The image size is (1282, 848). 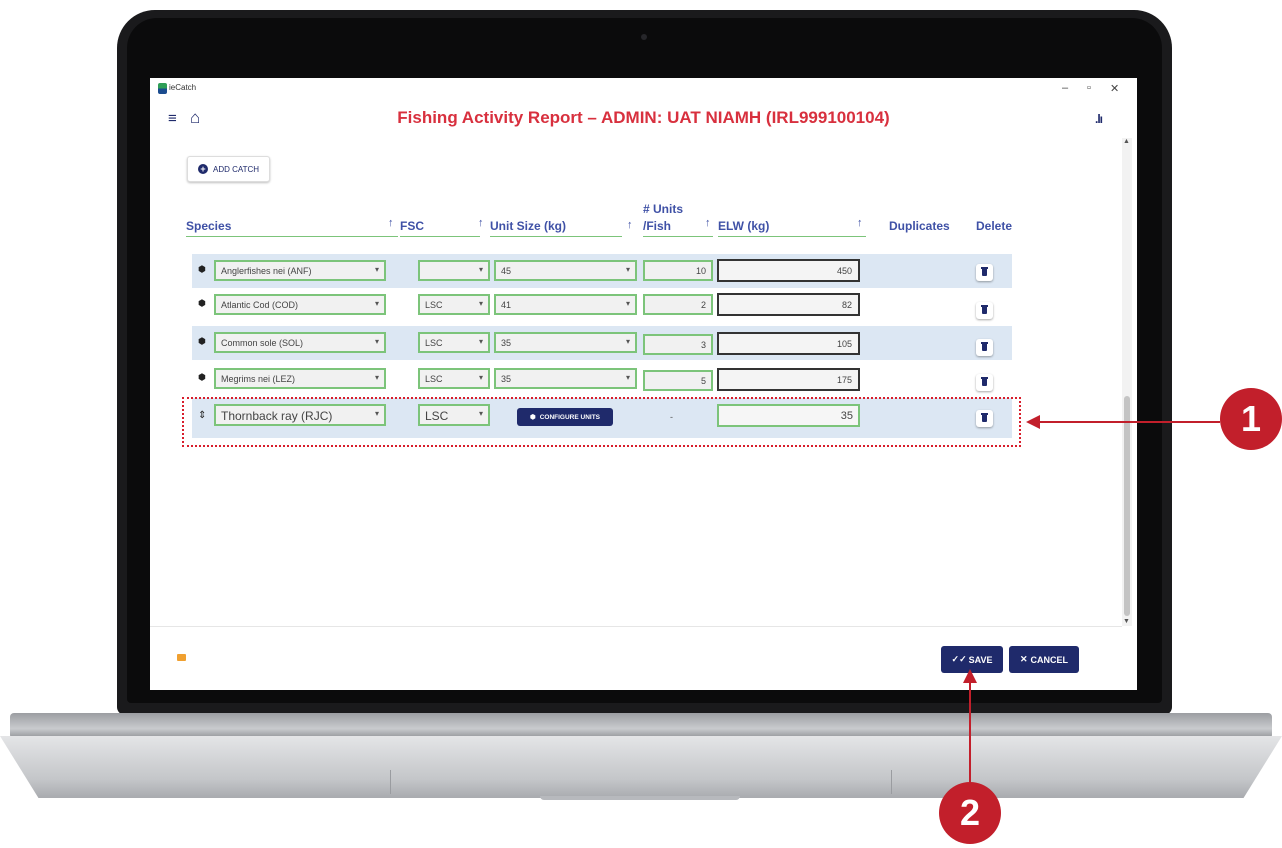 I want to click on column-header-units-per-fish: # Units, so click(x=663, y=209).